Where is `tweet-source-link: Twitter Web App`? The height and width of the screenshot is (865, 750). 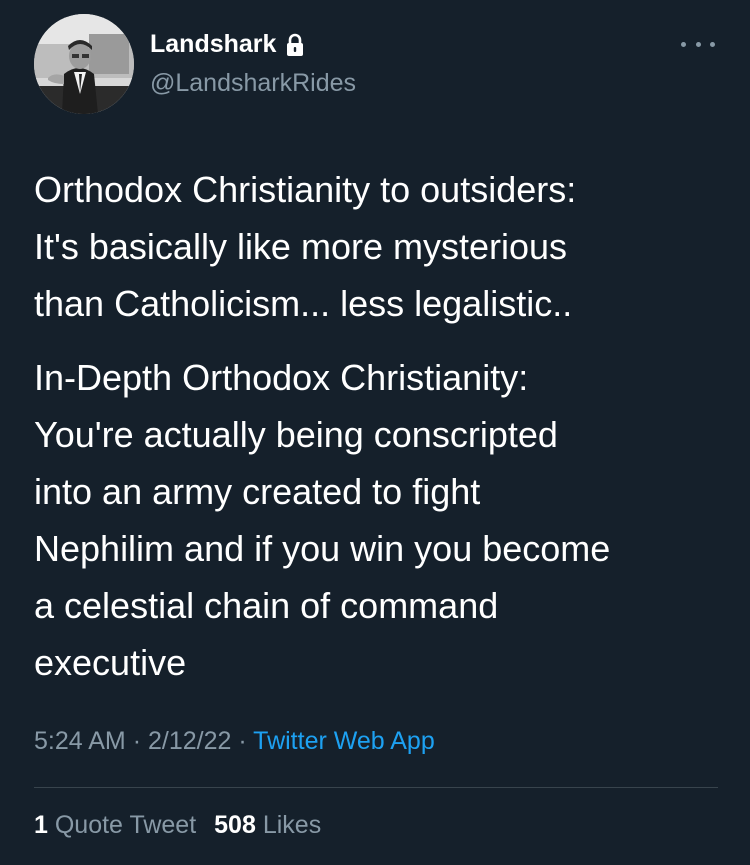
tweet-source-link: Twitter Web App is located at coordinates (344, 741).